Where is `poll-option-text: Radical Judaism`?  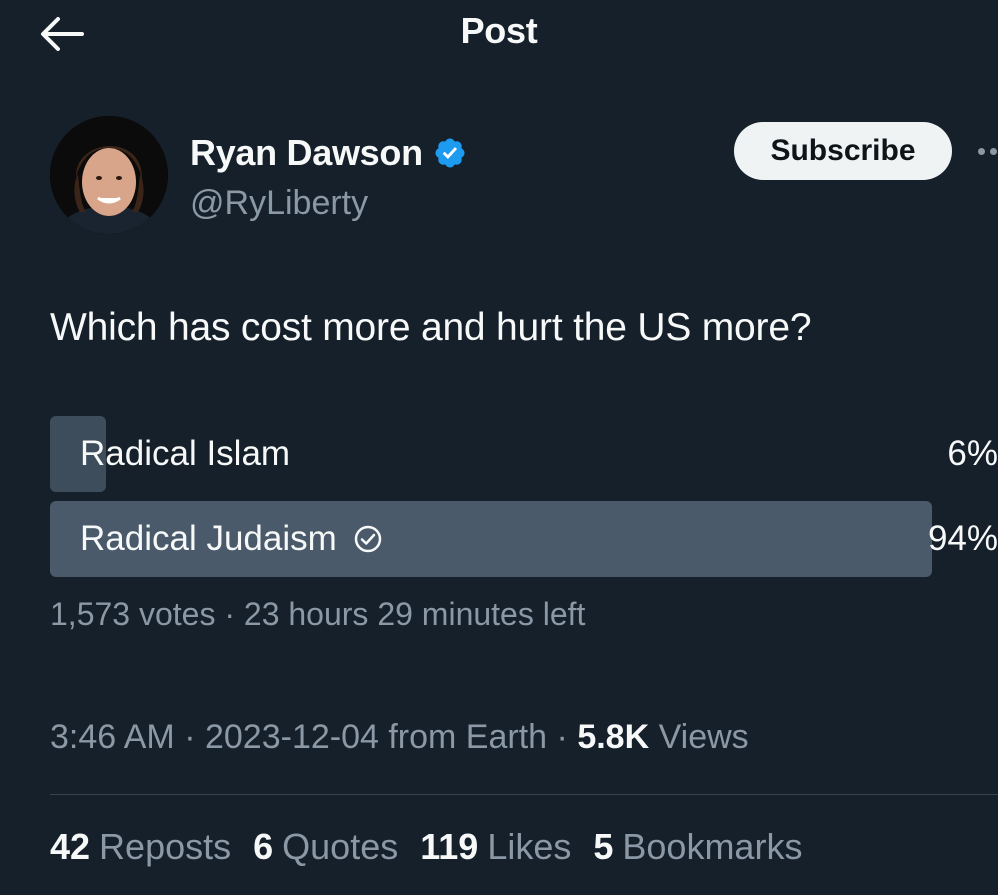 poll-option-text: Radical Judaism is located at coordinates (208, 538).